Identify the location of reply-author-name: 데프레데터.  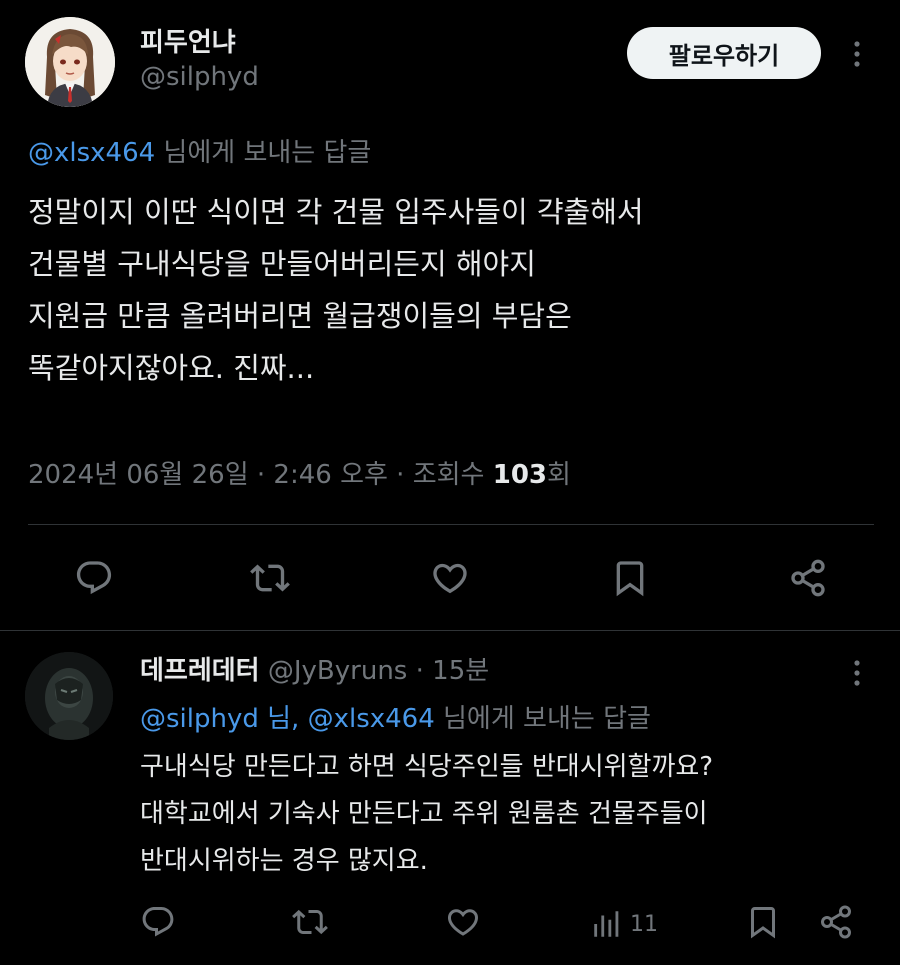
(200, 671).